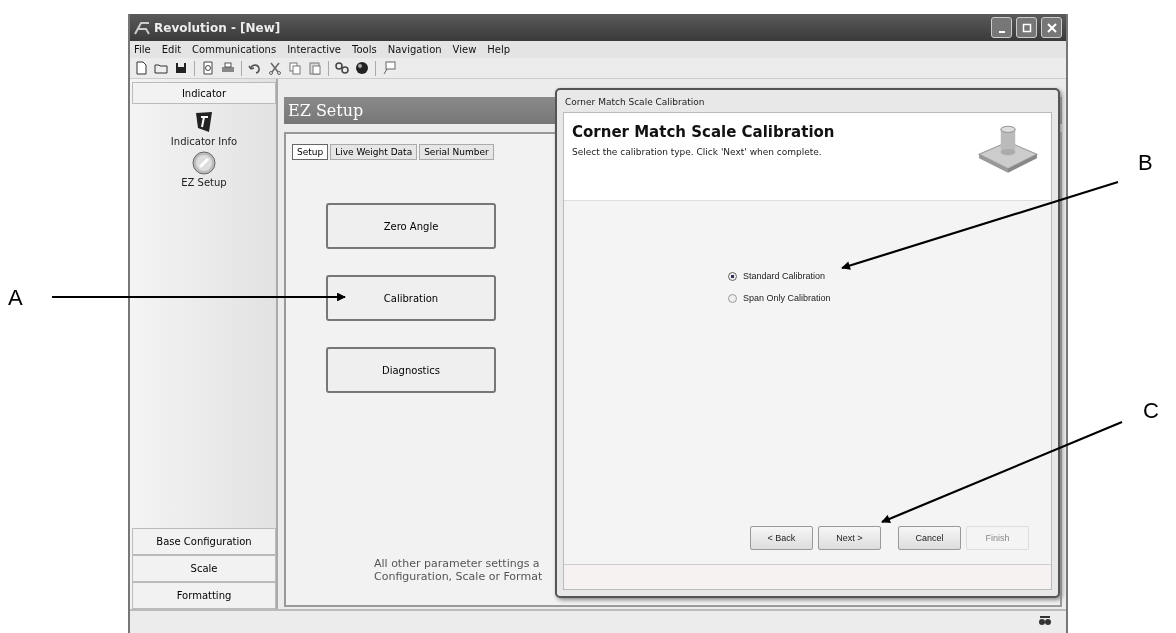 This screenshot has height=633, width=1176. What do you see at coordinates (142, 49) in the screenshot?
I see `menu-item: File` at bounding box center [142, 49].